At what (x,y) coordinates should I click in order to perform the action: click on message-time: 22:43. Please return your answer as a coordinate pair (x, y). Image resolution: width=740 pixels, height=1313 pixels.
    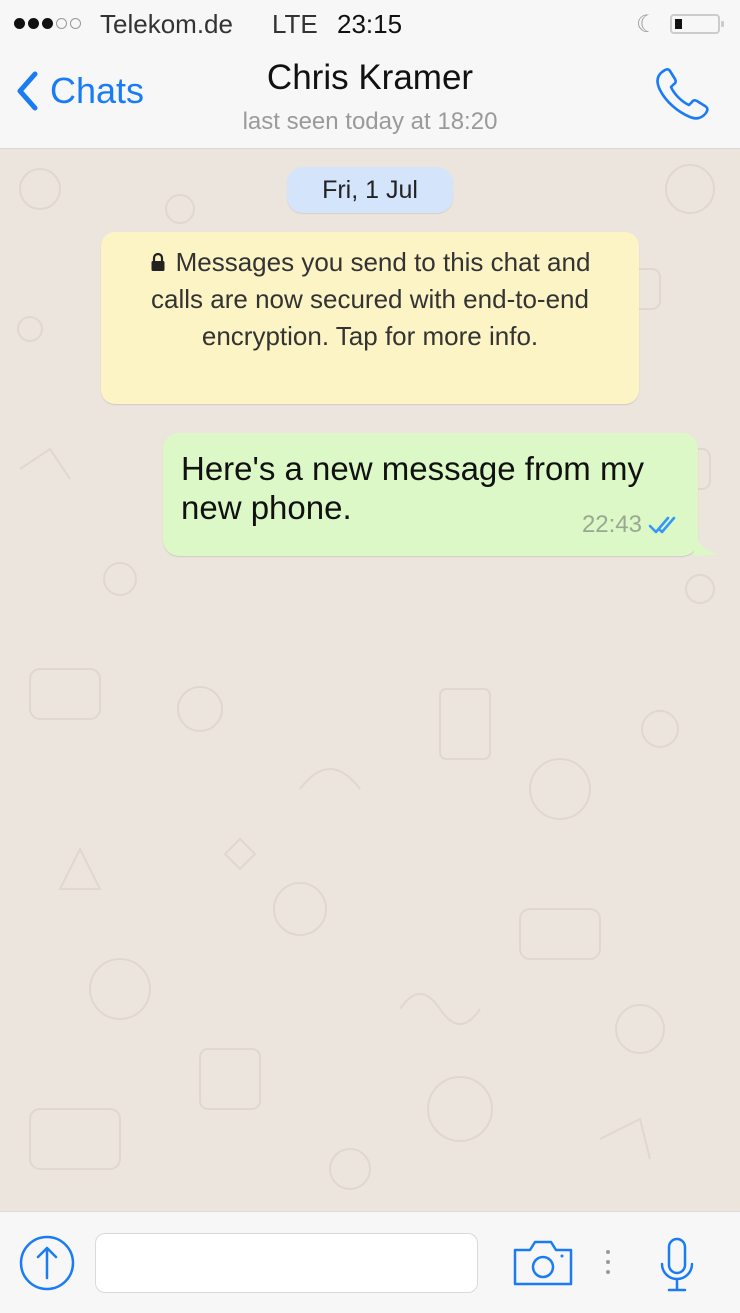
    Looking at the image, I should click on (611, 524).